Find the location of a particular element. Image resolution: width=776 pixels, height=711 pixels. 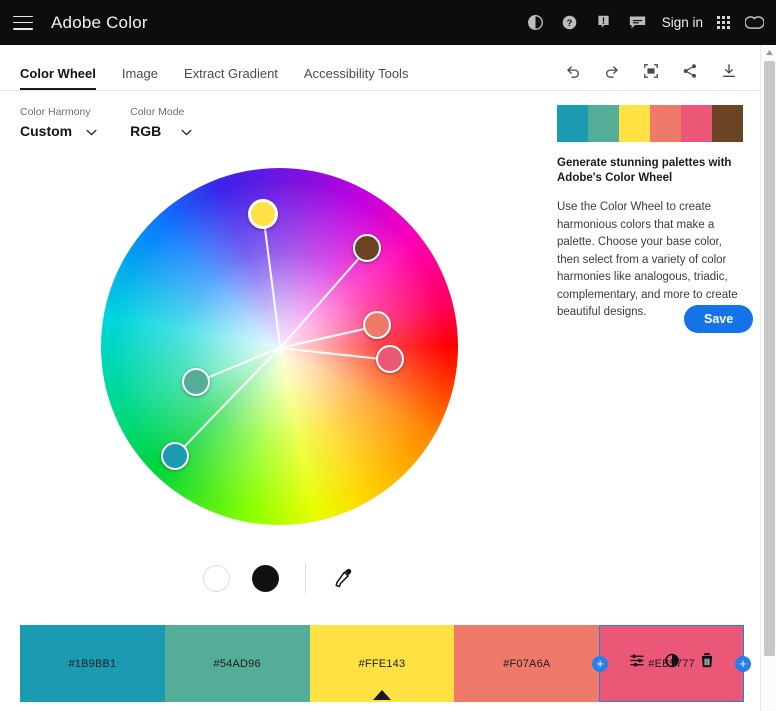

base-color-marker is located at coordinates (381, 695).